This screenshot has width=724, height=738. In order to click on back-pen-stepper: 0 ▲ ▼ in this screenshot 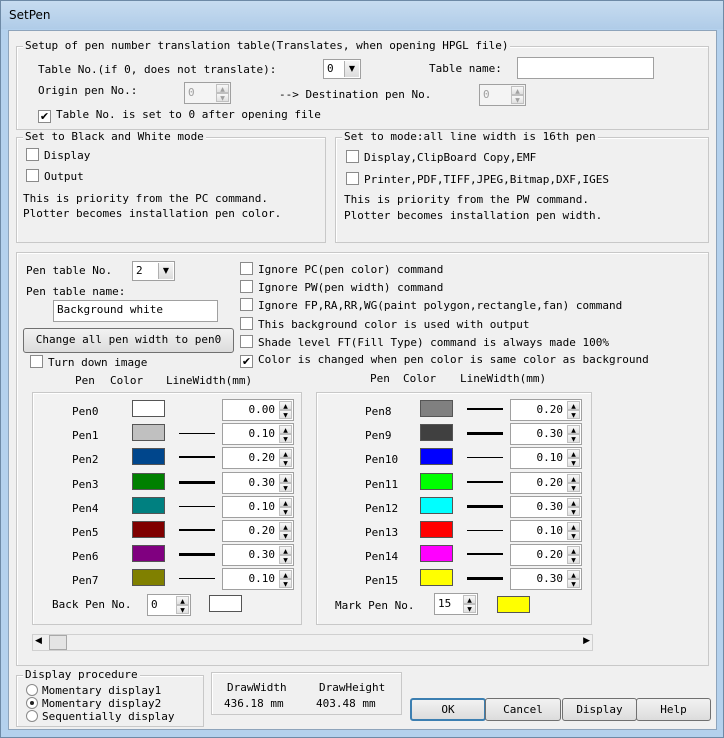, I will do `click(169, 605)`.